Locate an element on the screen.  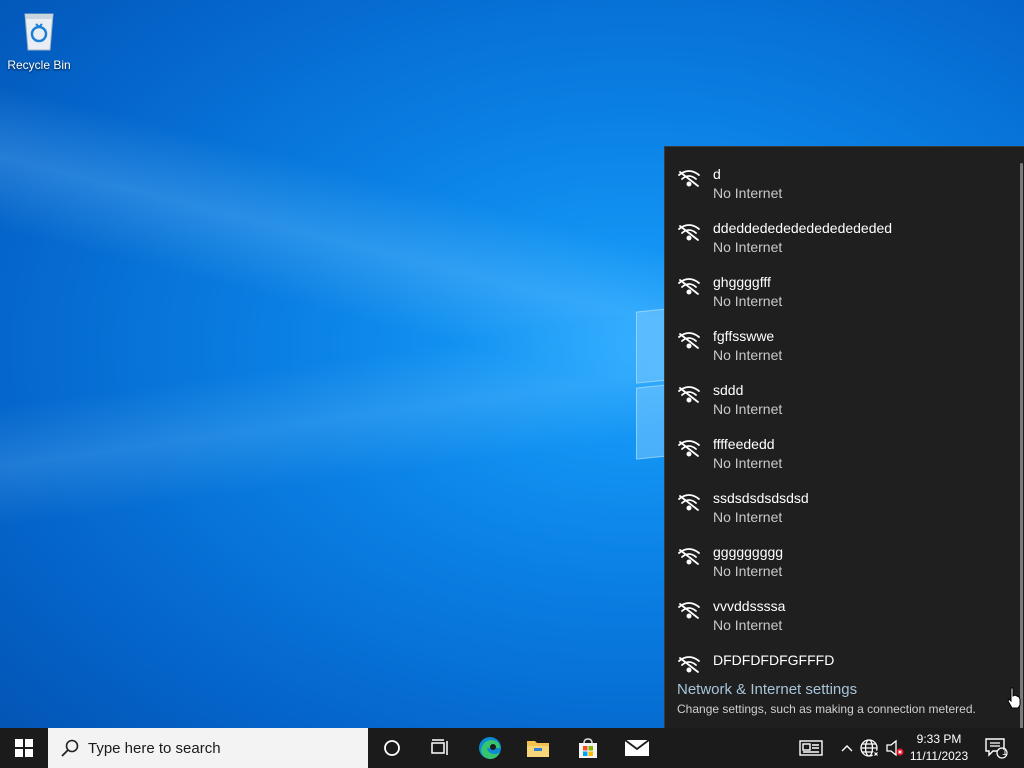
network-name: vvvddssssa is located at coordinates (749, 606).